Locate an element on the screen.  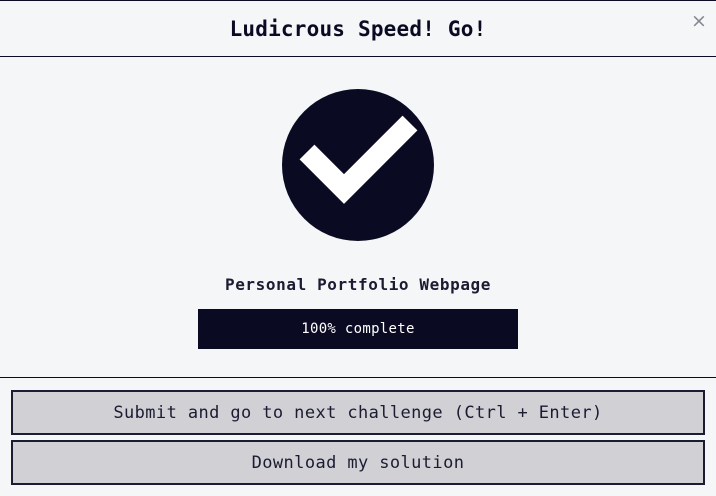
checkmark-circle-icon is located at coordinates (358, 165).